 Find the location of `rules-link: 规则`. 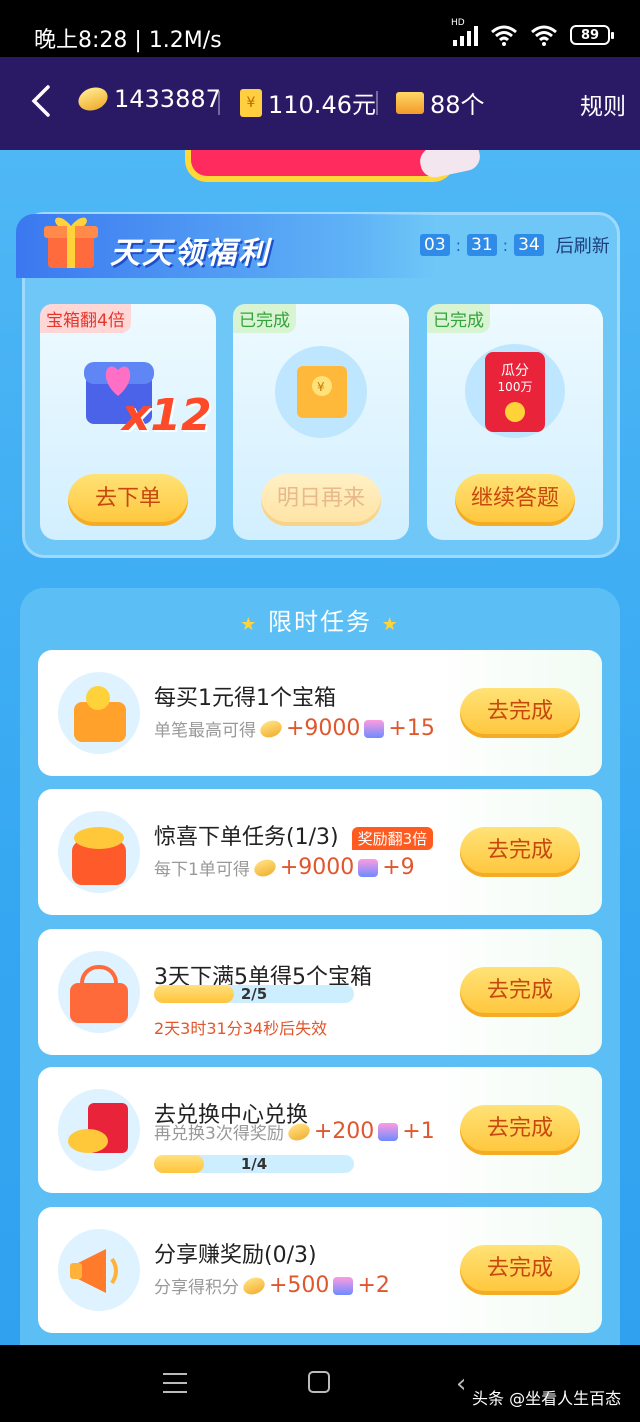

rules-link: 规则 is located at coordinates (603, 104).